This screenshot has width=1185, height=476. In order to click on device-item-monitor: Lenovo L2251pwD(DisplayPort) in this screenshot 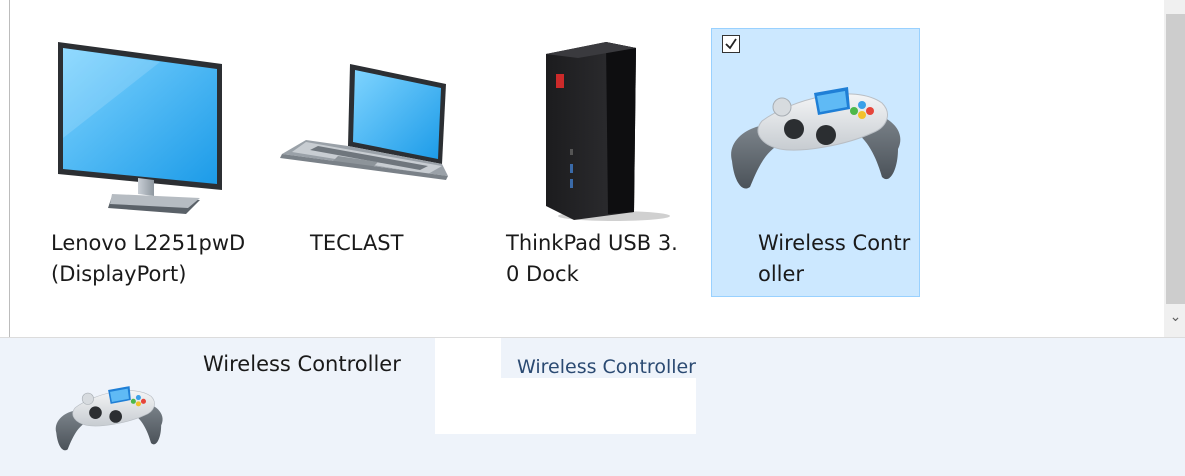, I will do `click(145, 150)`.